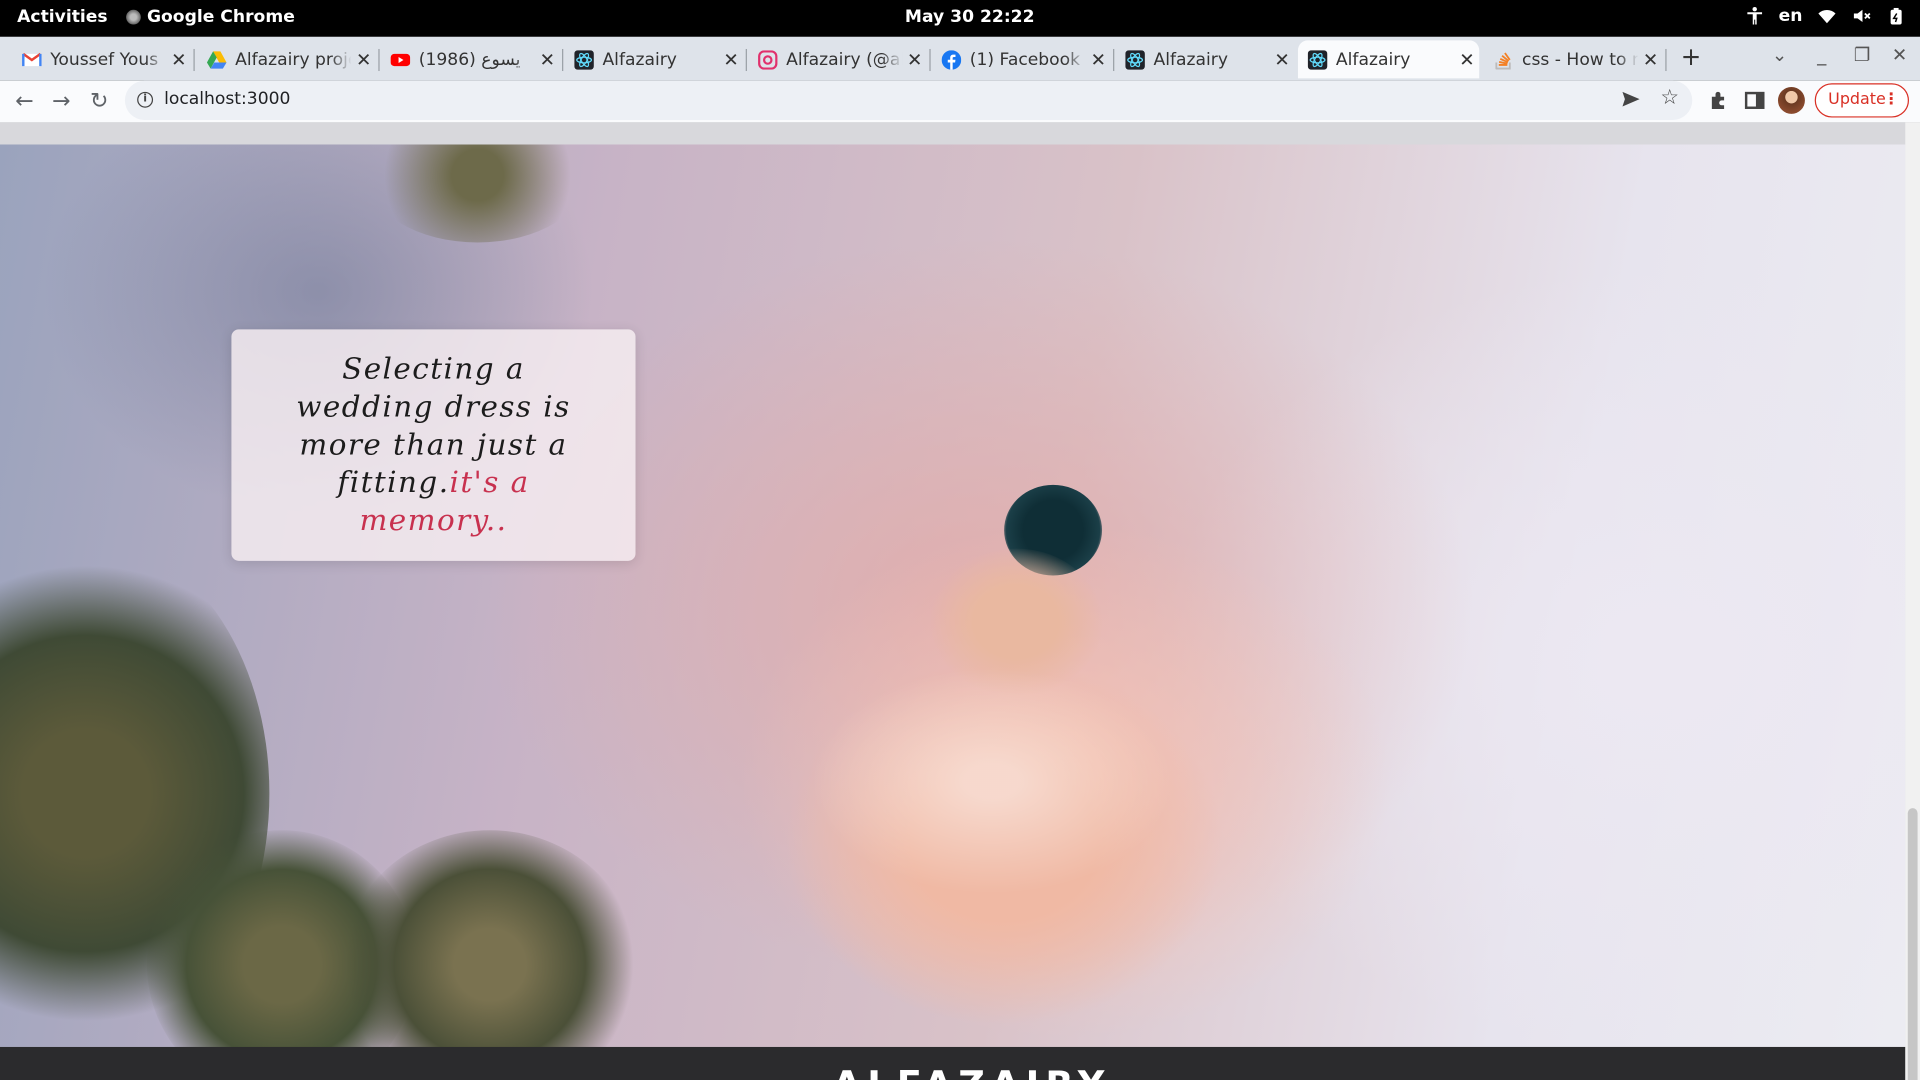 The width and height of the screenshot is (1920, 1080). What do you see at coordinates (61, 101) in the screenshot?
I see `forward-arrow-icon: →` at bounding box center [61, 101].